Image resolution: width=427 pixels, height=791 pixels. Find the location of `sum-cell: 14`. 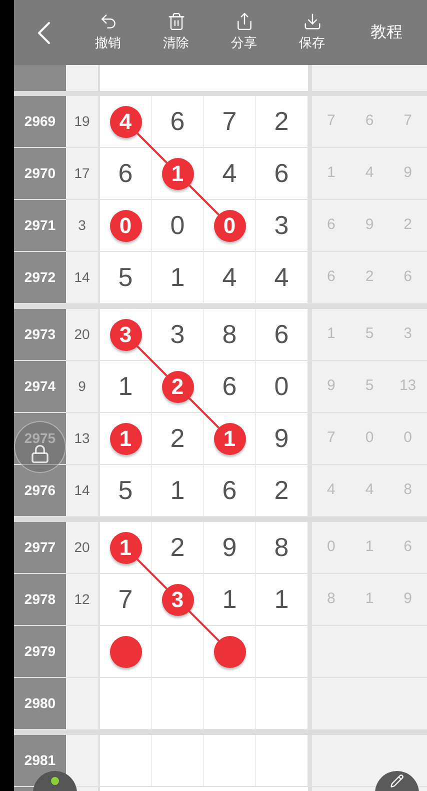

sum-cell: 14 is located at coordinates (82, 490).